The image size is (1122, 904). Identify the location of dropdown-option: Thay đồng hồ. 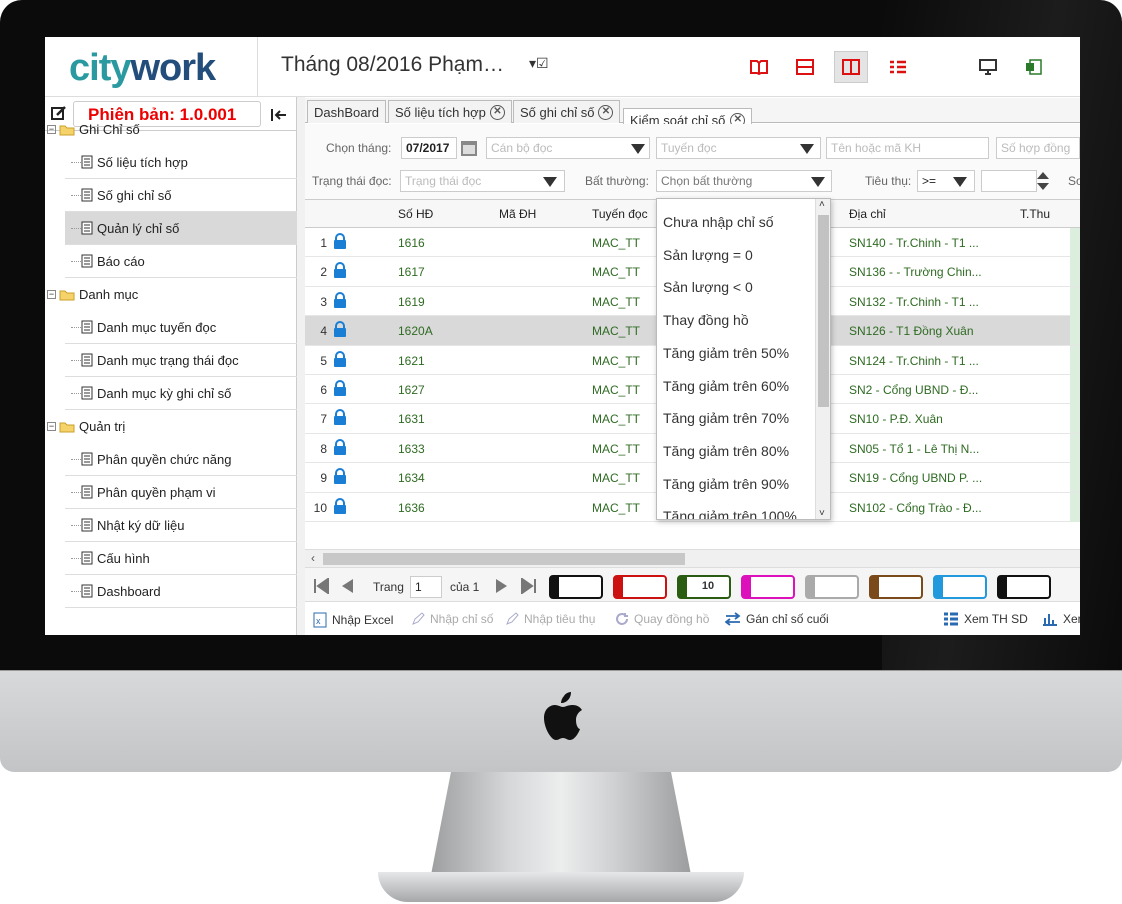
(706, 320).